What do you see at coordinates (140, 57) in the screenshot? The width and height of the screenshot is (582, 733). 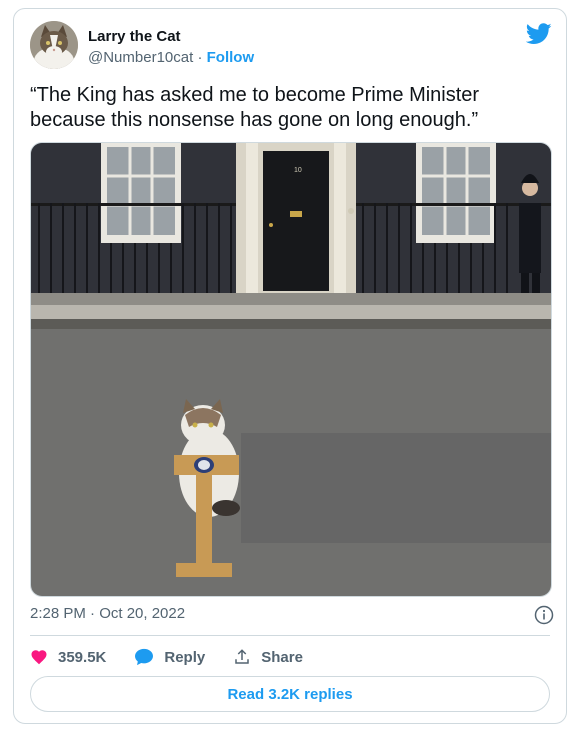 I see `author-handle: @Number10cat` at bounding box center [140, 57].